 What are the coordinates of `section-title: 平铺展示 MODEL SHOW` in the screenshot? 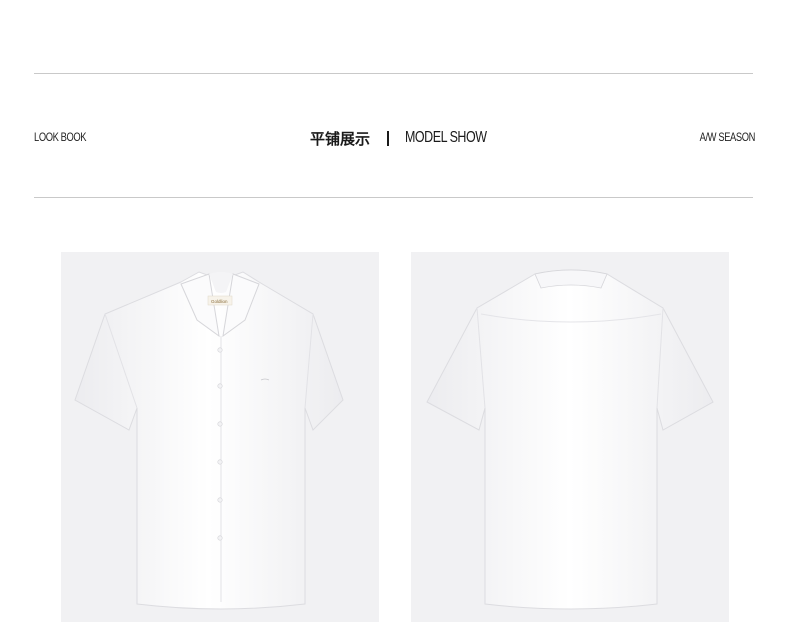 It's located at (410, 138).